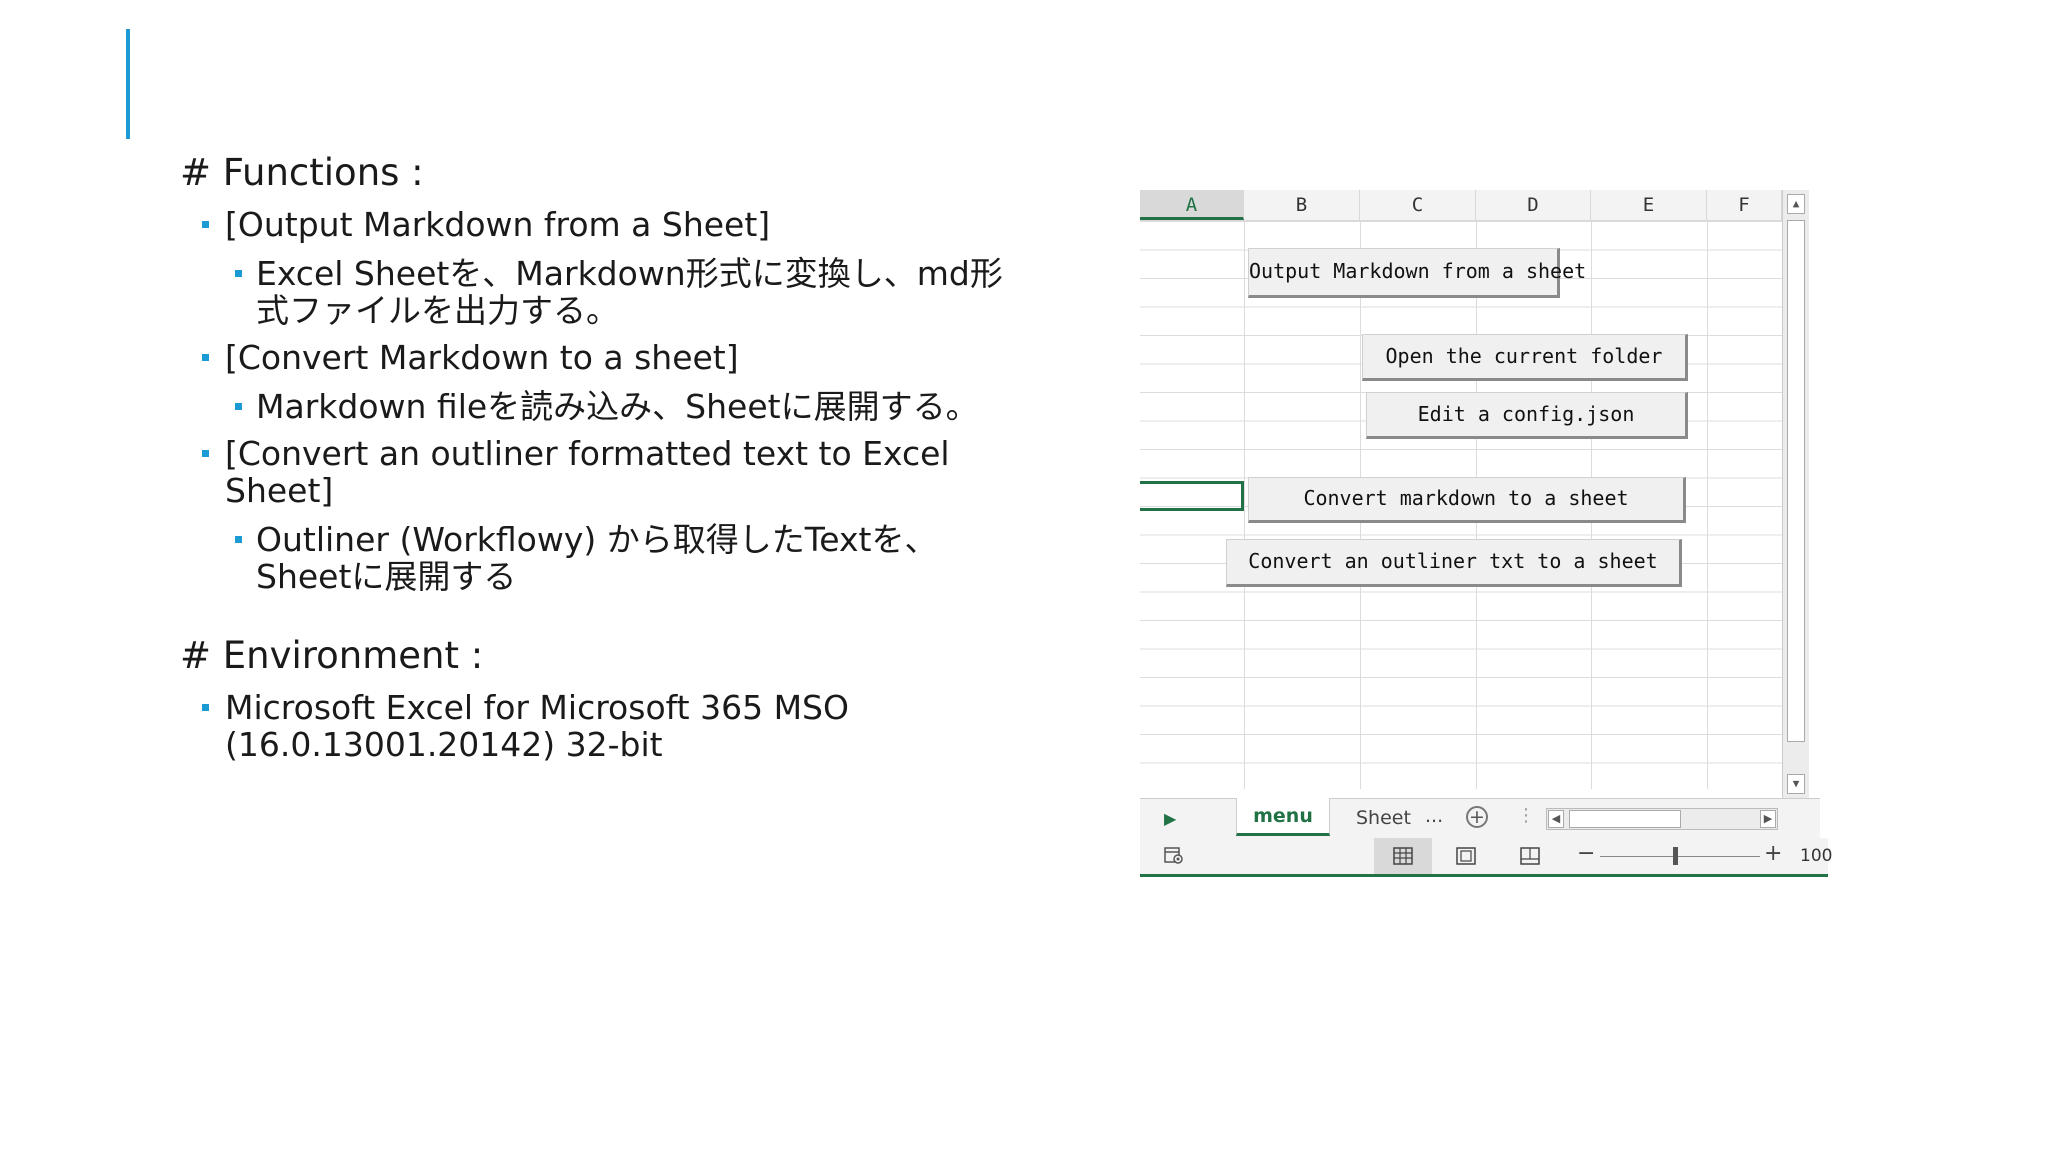 This screenshot has width=2048, height=1152. What do you see at coordinates (1302, 205) in the screenshot?
I see `column-header-b: B` at bounding box center [1302, 205].